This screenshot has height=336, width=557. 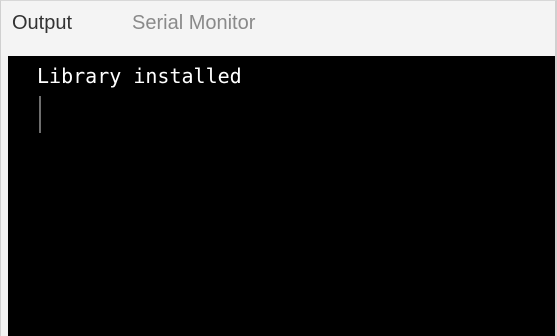 I want to click on tab-output: Output, so click(x=42, y=23).